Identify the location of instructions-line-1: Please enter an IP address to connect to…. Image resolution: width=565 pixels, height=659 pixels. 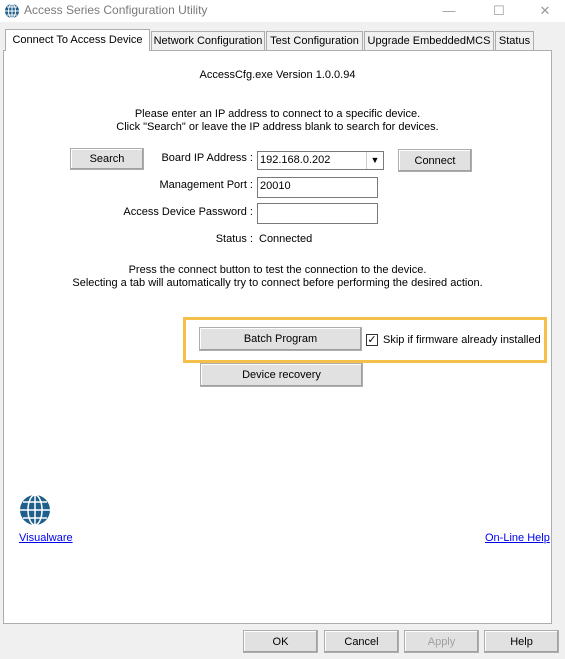
(277, 114).